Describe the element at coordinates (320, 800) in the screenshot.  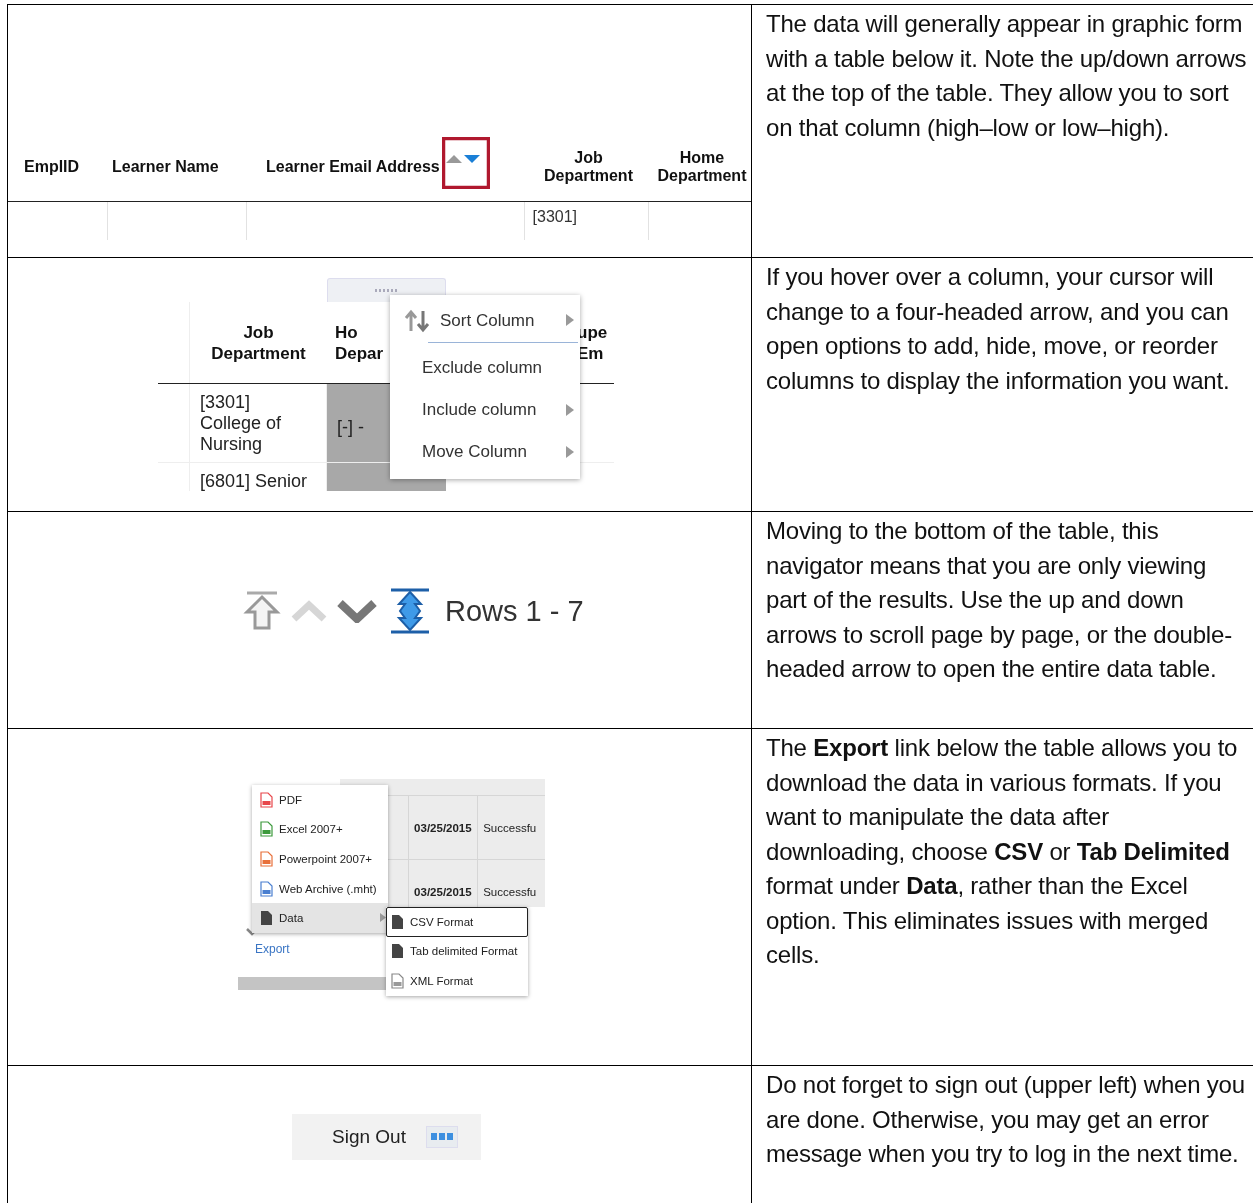
I see `menu-item: PDF` at that location.